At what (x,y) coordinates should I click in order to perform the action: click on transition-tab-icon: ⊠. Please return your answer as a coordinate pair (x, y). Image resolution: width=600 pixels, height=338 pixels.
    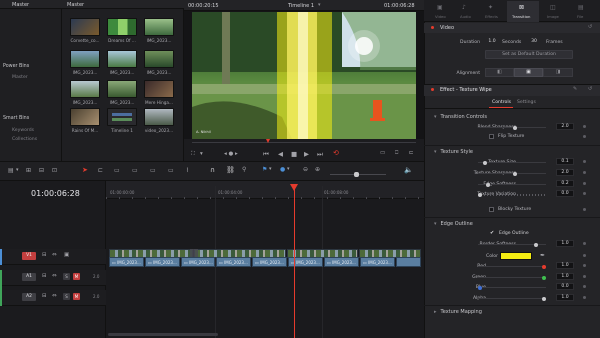
    Looking at the image, I should click on (521, 7).